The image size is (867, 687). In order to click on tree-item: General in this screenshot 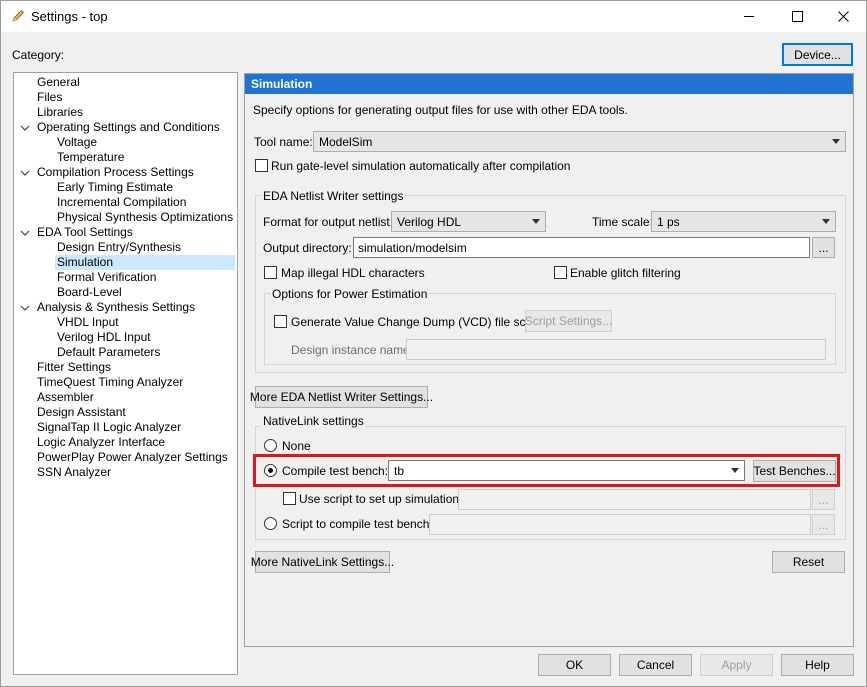, I will do `click(58, 82)`.